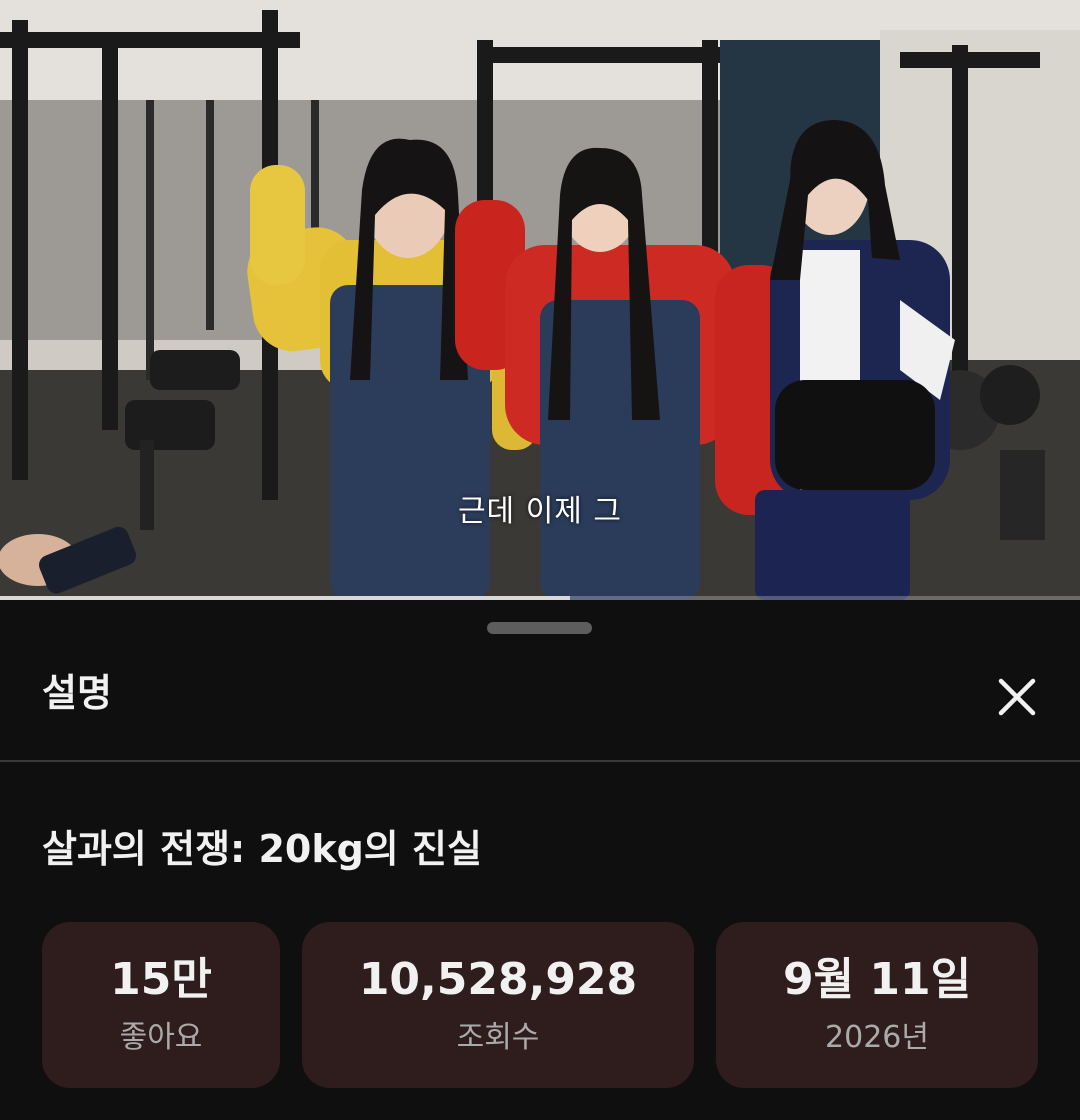 The image size is (1080, 1120). What do you see at coordinates (77, 693) in the screenshot?
I see `sheet-title: 설명` at bounding box center [77, 693].